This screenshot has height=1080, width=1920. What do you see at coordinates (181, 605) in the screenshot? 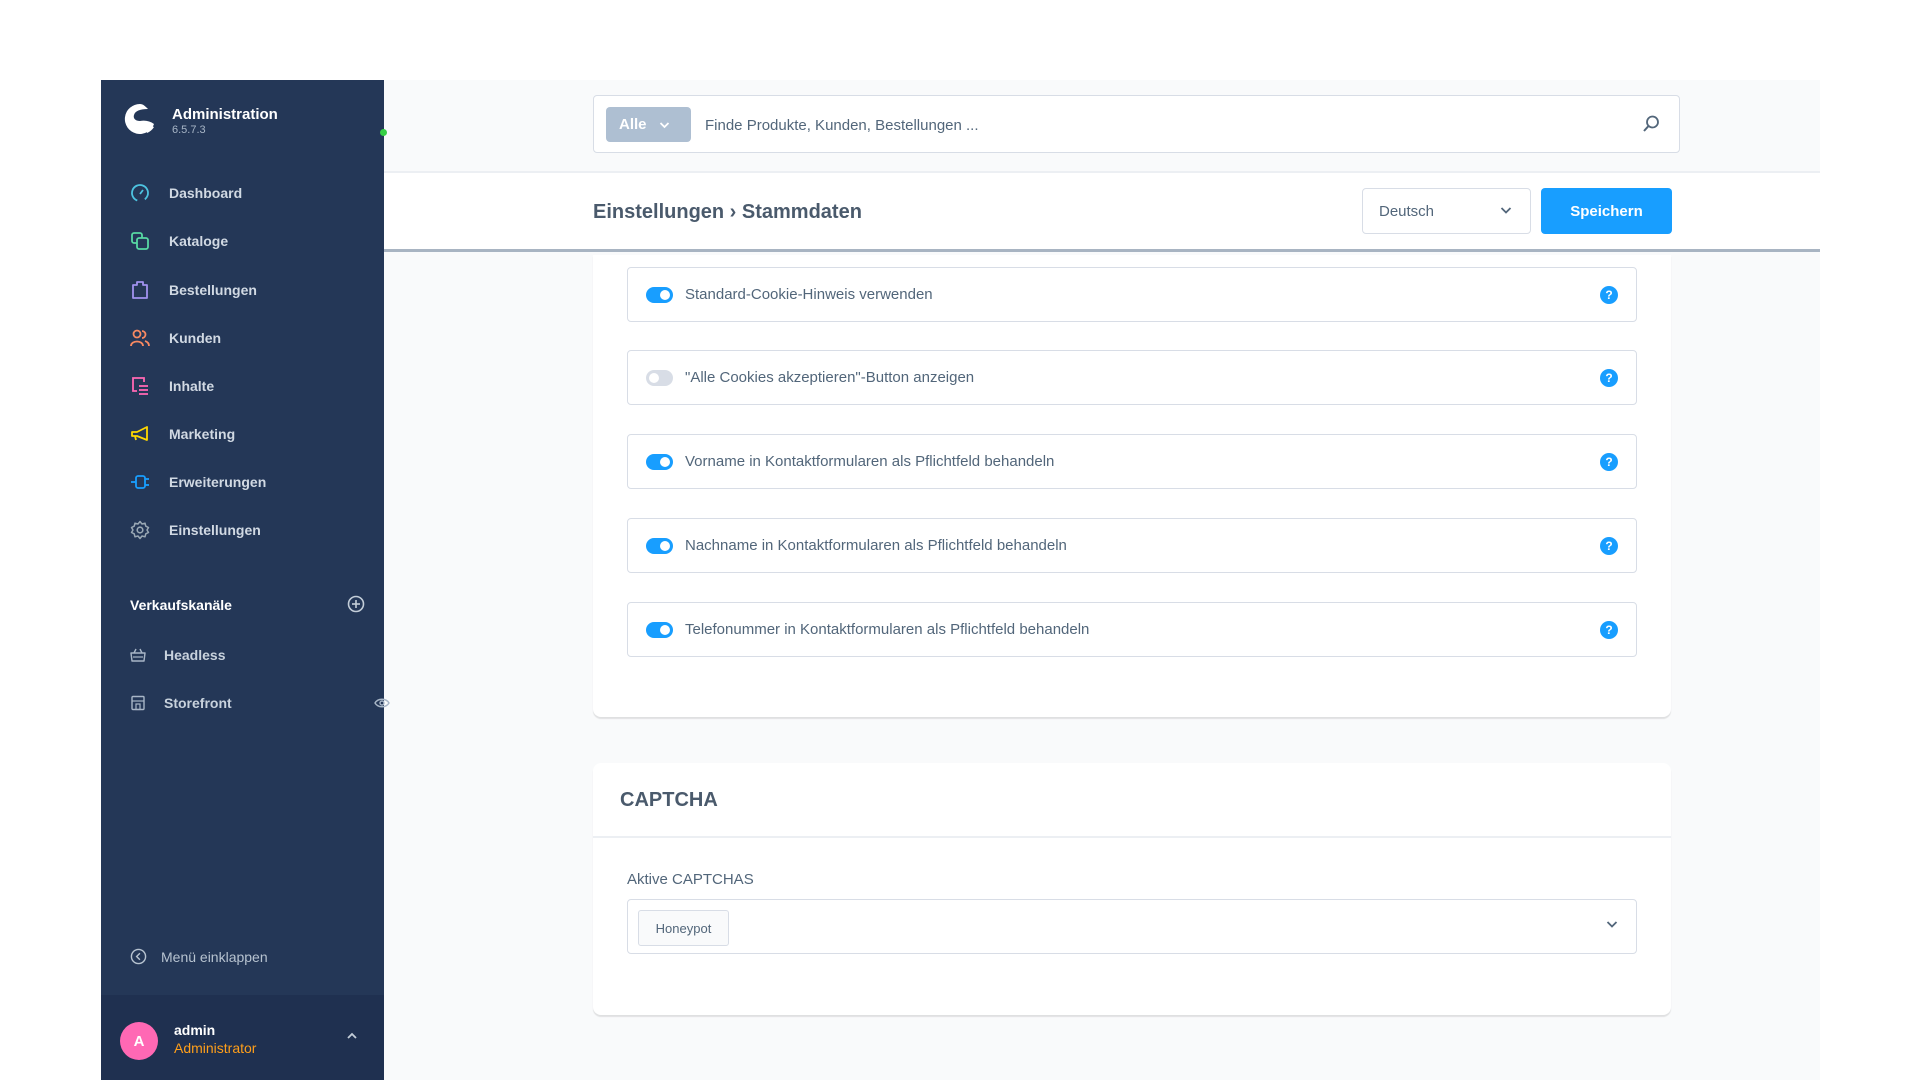
I see `sales-channels-title: Verkaufskanäle` at bounding box center [181, 605].